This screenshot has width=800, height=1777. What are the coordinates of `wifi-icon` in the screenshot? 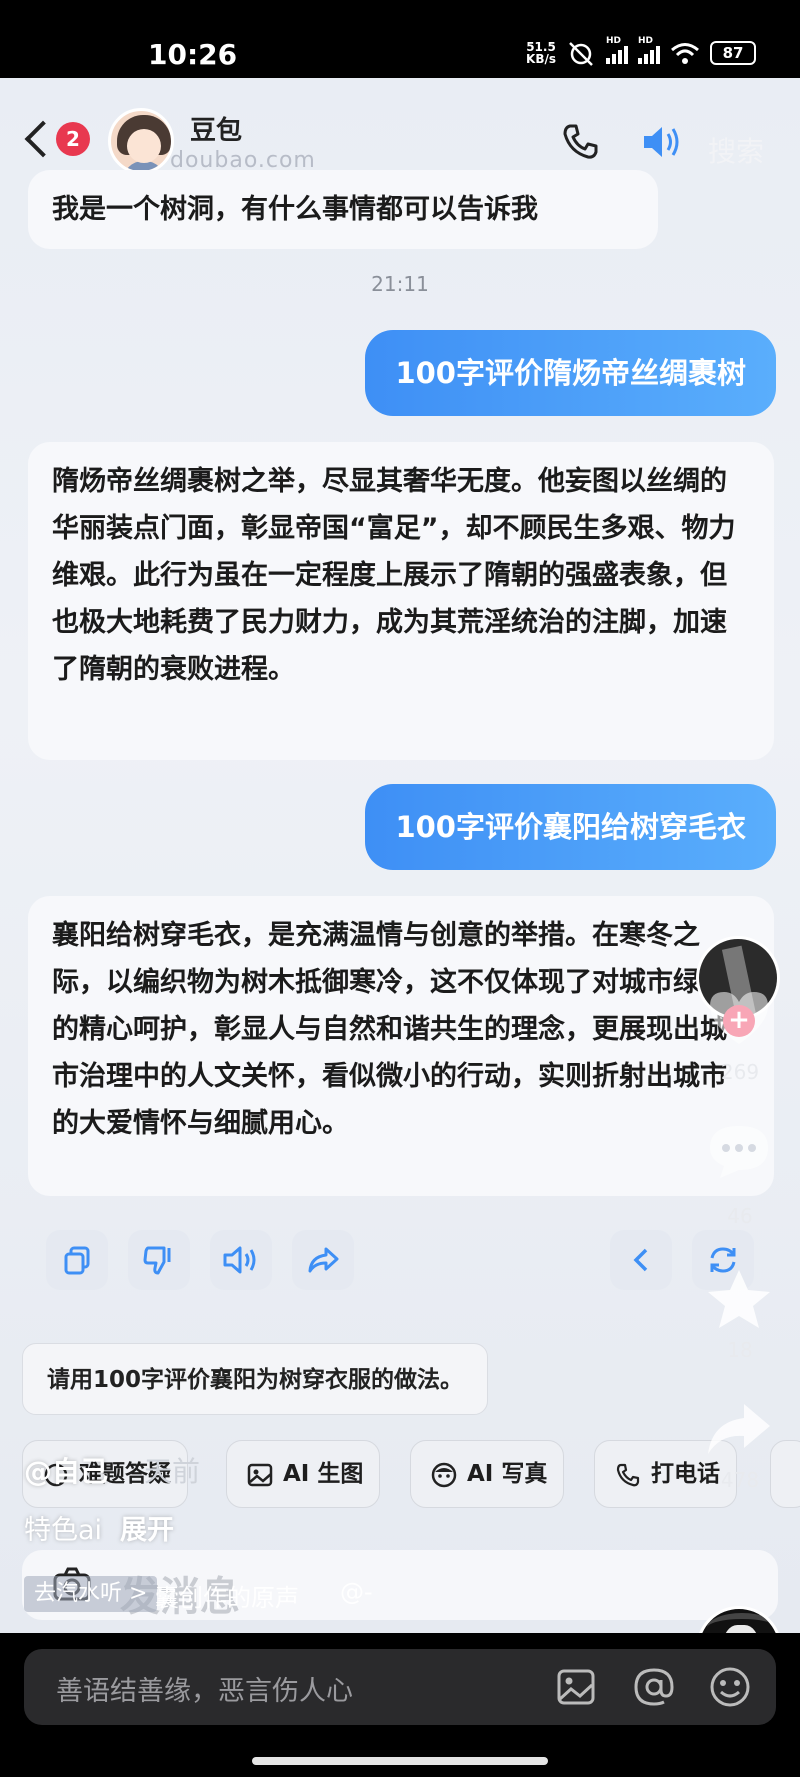 It's located at (685, 53).